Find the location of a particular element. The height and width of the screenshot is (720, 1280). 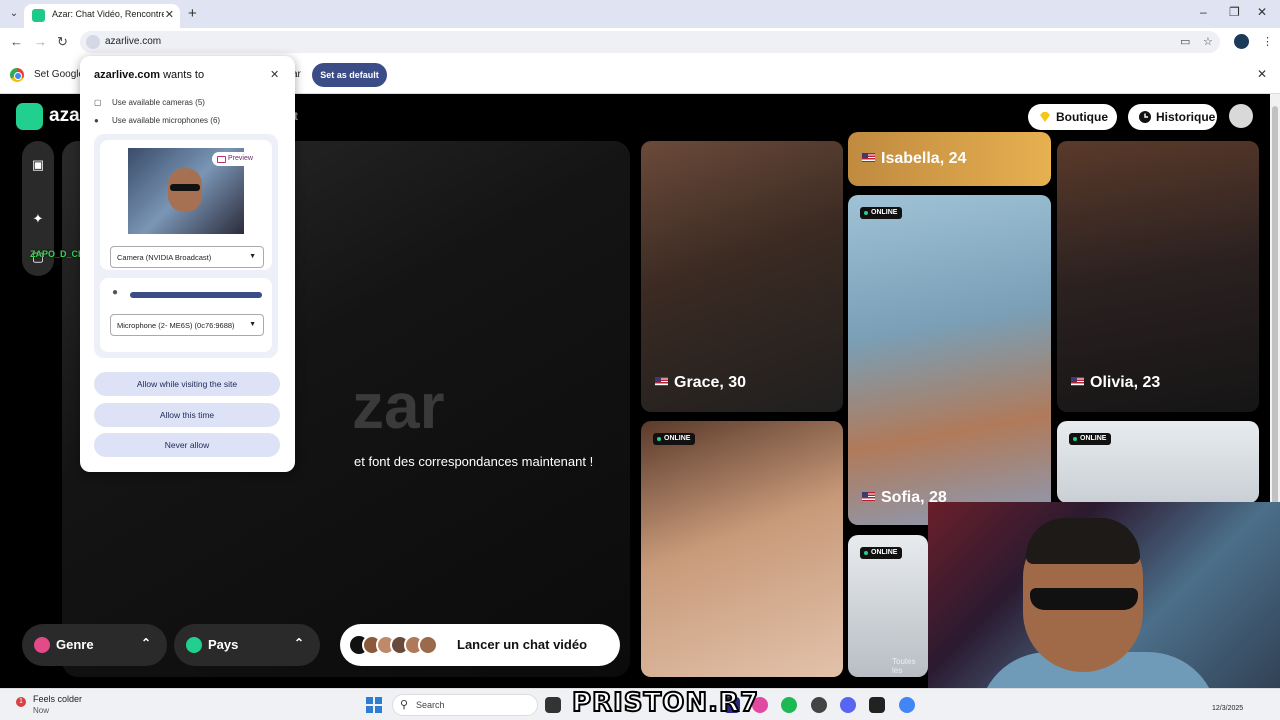

menu-kebab-icon: ⋮ is located at coordinates (1267, 41).